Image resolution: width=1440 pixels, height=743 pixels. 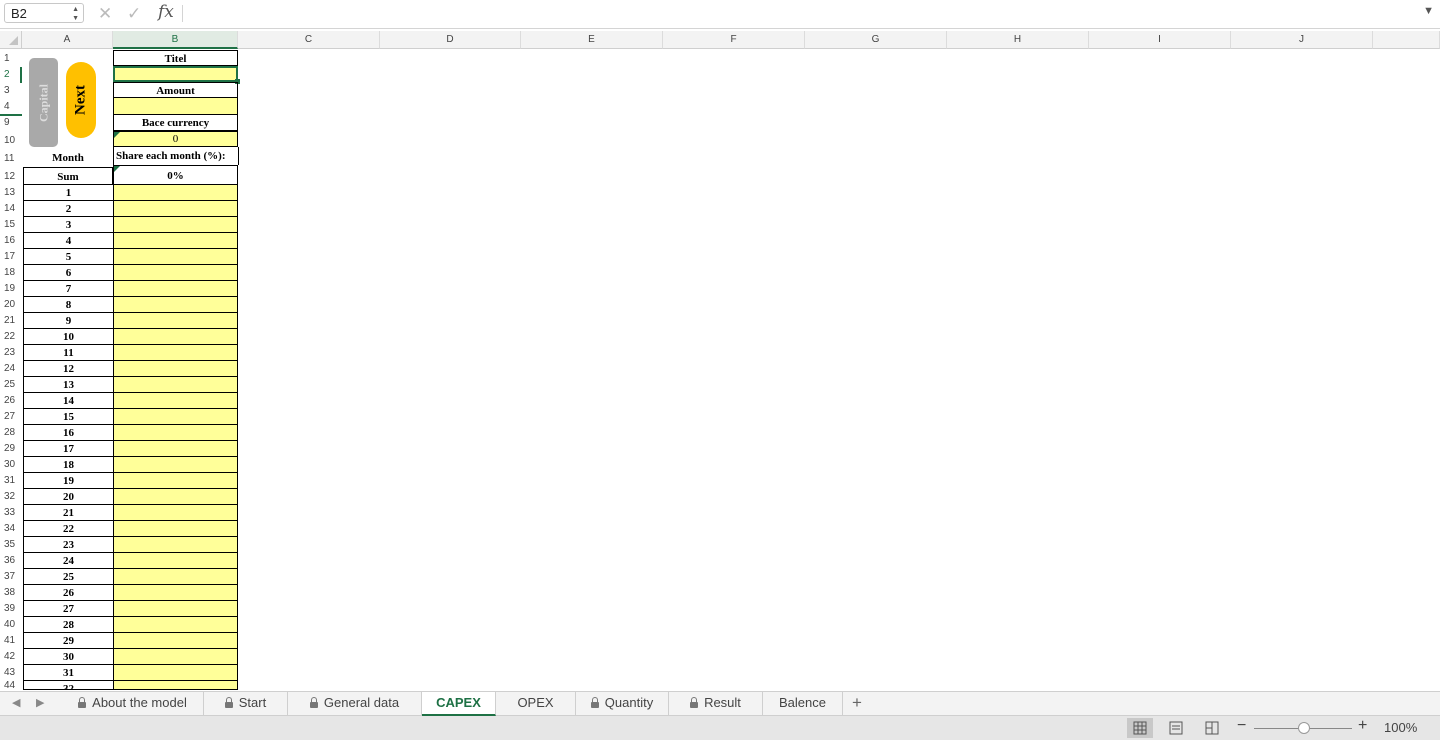 What do you see at coordinates (176, 156) in the screenshot?
I see `share-header-cell: Share each month (%):` at bounding box center [176, 156].